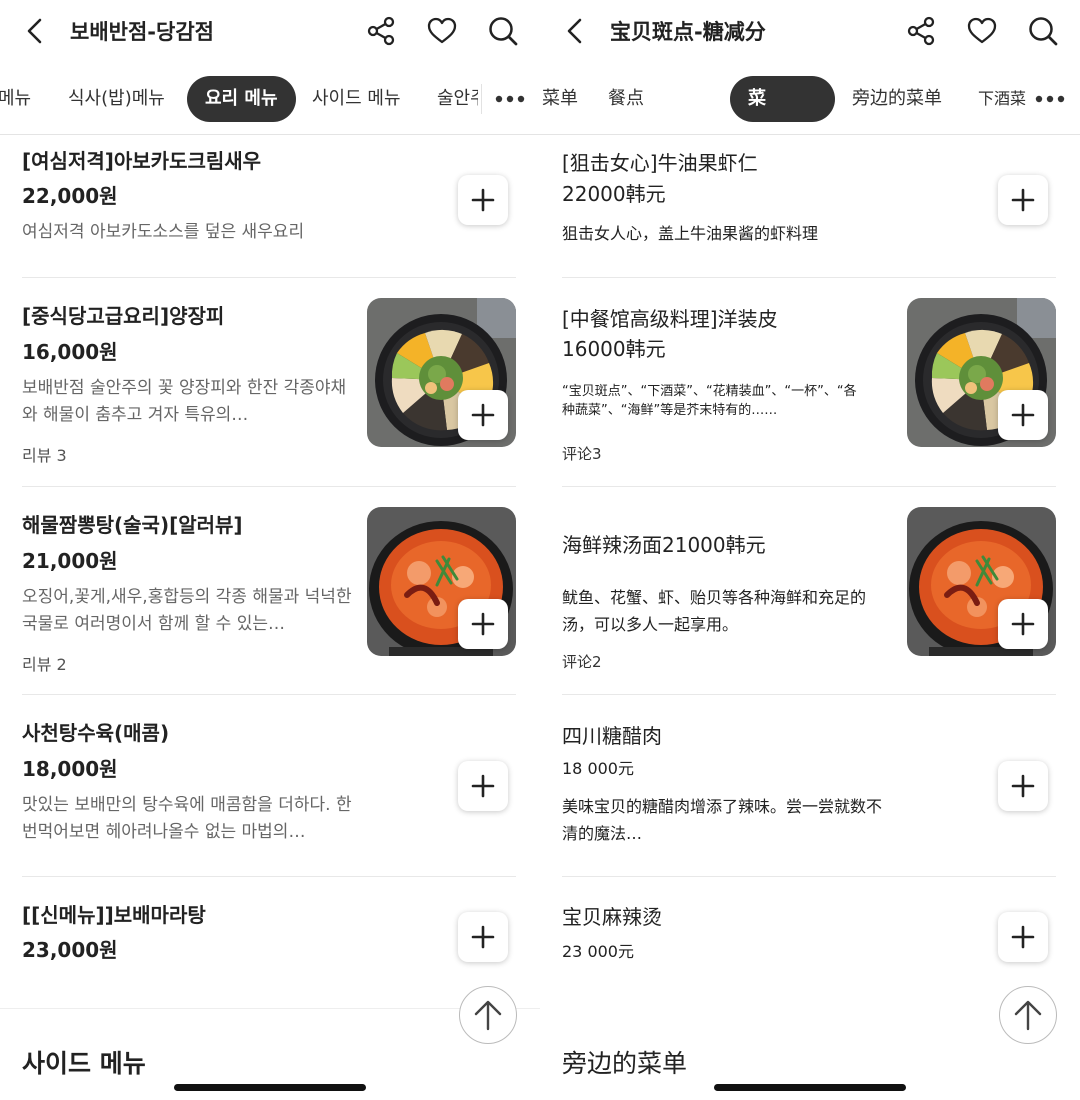 The width and height of the screenshot is (1080, 1100). What do you see at coordinates (582, 662) in the screenshot?
I see `review-count: 评论2` at bounding box center [582, 662].